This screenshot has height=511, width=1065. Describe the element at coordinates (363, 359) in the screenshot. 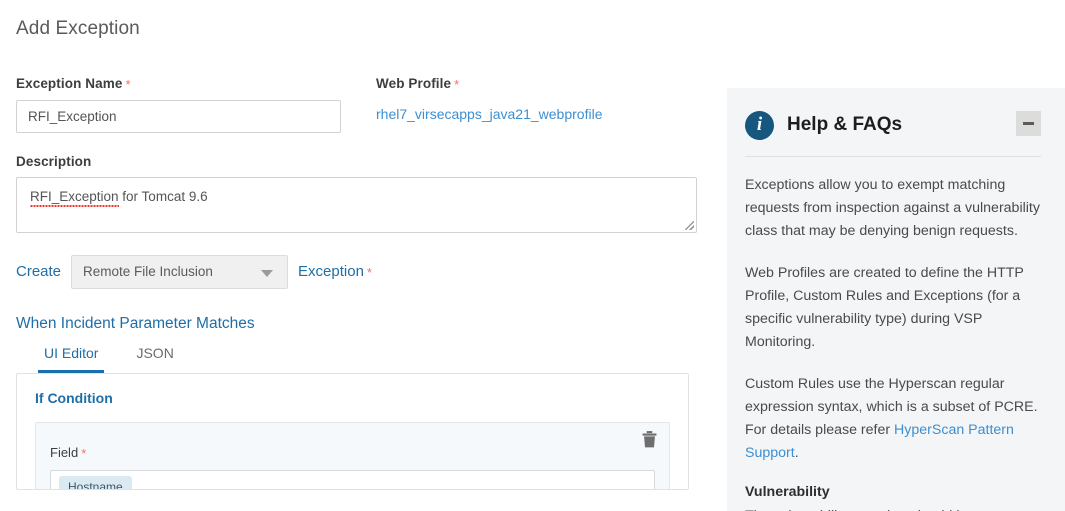

I see `matcher-tabs: UI Editor JSON` at that location.